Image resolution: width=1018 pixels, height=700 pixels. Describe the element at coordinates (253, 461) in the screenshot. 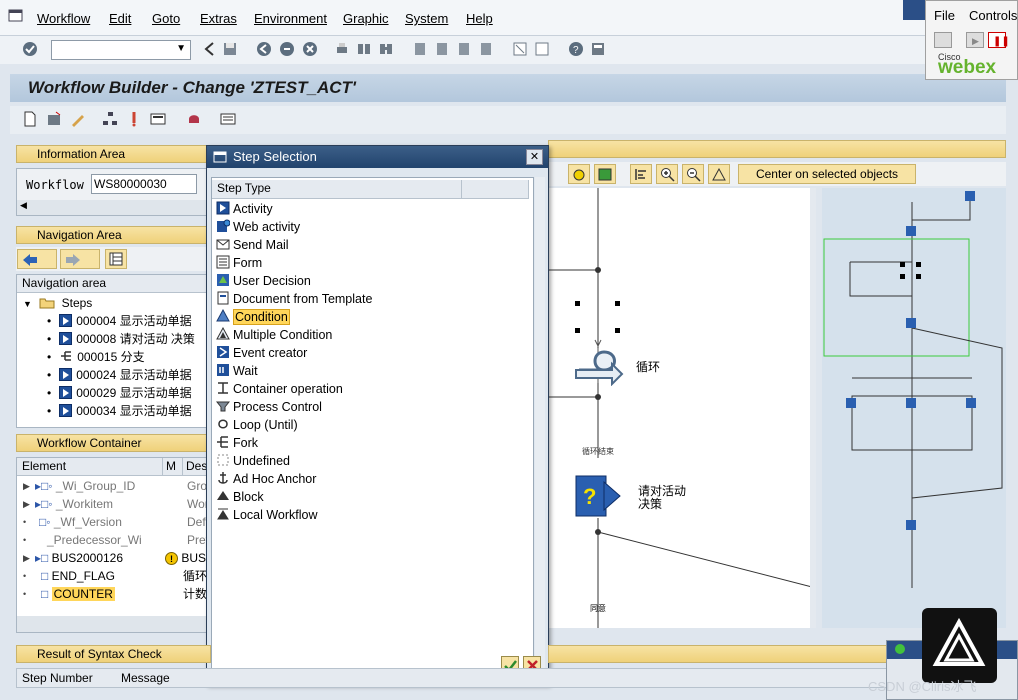

I see `step-type-undefined: Undefined` at that location.